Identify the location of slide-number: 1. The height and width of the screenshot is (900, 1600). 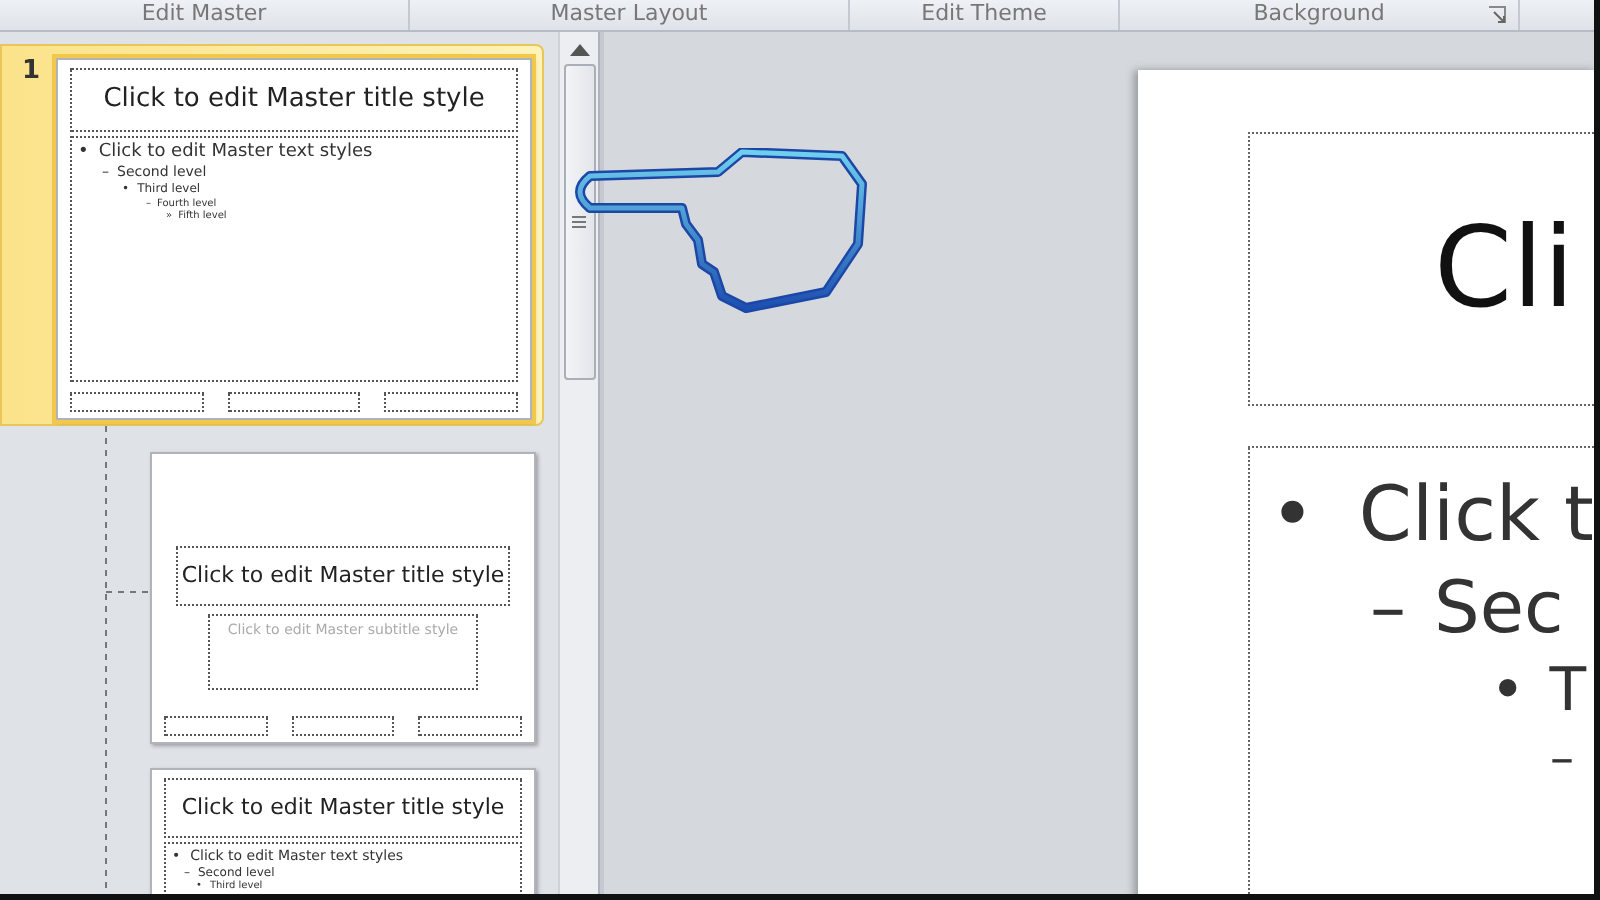
(31, 74).